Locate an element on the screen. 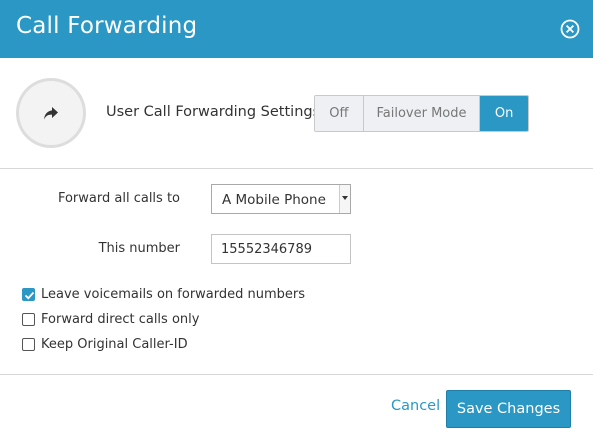  option-label: Keep Original Caller-ID is located at coordinates (114, 344).